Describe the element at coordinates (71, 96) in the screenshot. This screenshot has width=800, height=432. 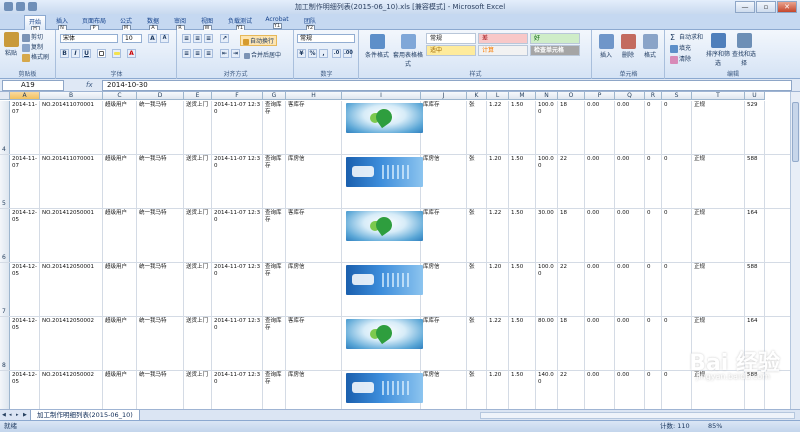
I see `column-header-b: B` at that location.